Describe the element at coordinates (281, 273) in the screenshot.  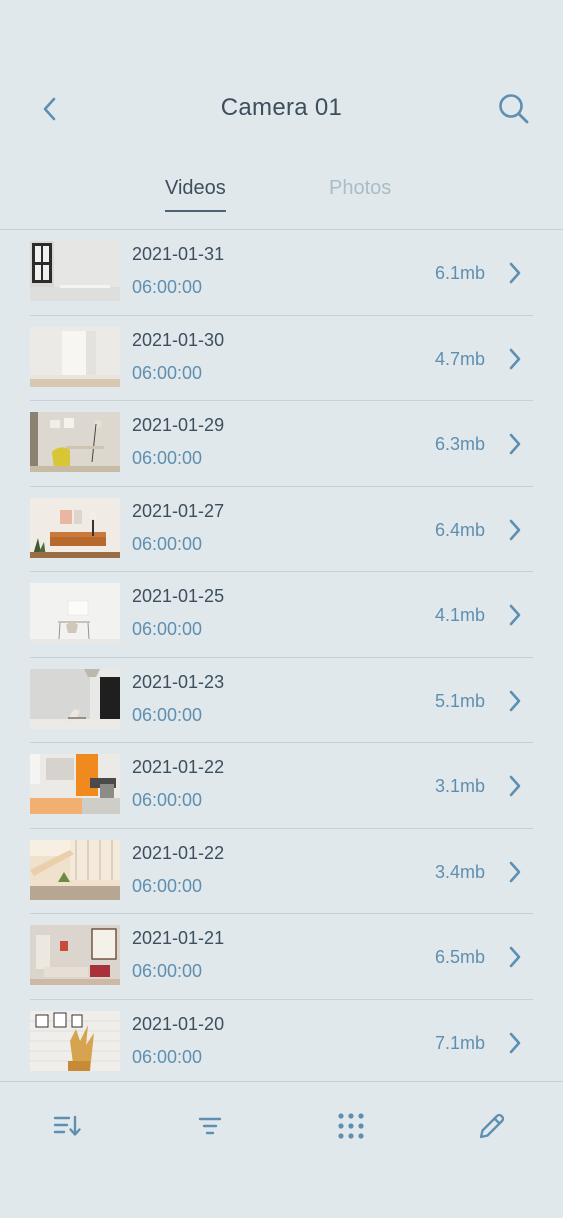
I see `video-list-item: 2021-01-31 06:00:00 6.1mb` at that location.